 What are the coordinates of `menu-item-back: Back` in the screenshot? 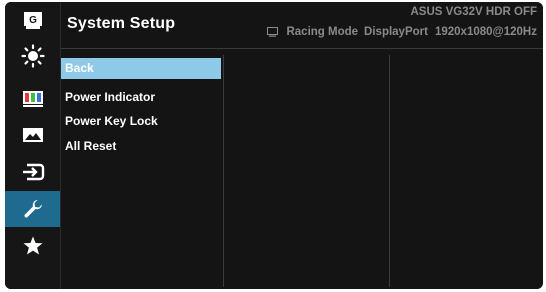 It's located at (141, 68).